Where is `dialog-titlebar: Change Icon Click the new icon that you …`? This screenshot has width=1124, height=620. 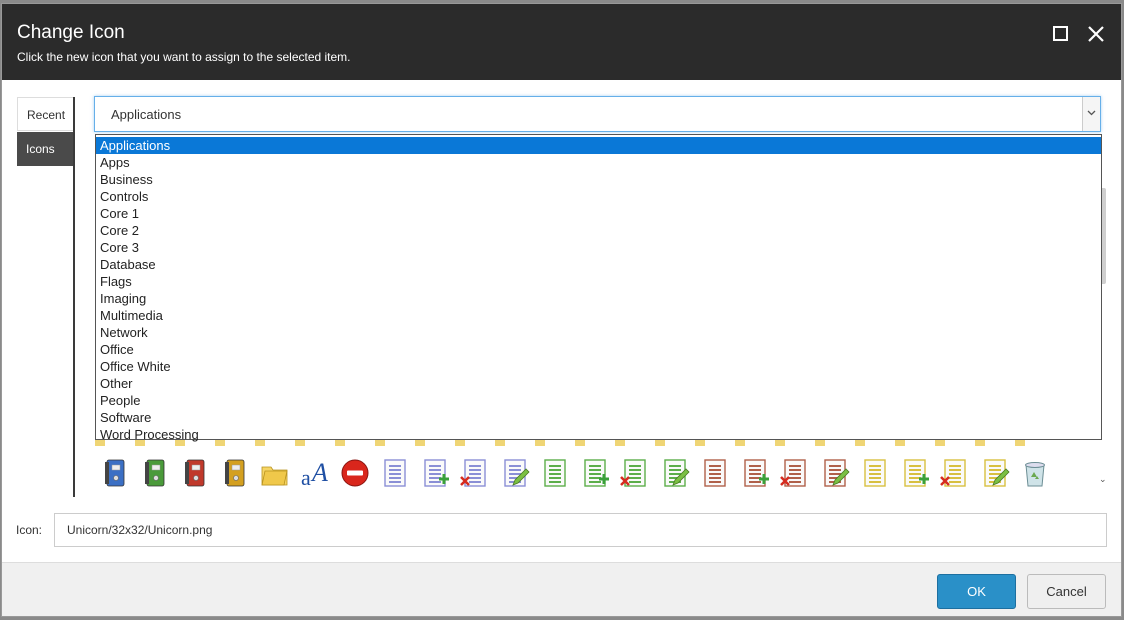
dialog-titlebar: Change Icon Click the new icon that you … is located at coordinates (561, 42).